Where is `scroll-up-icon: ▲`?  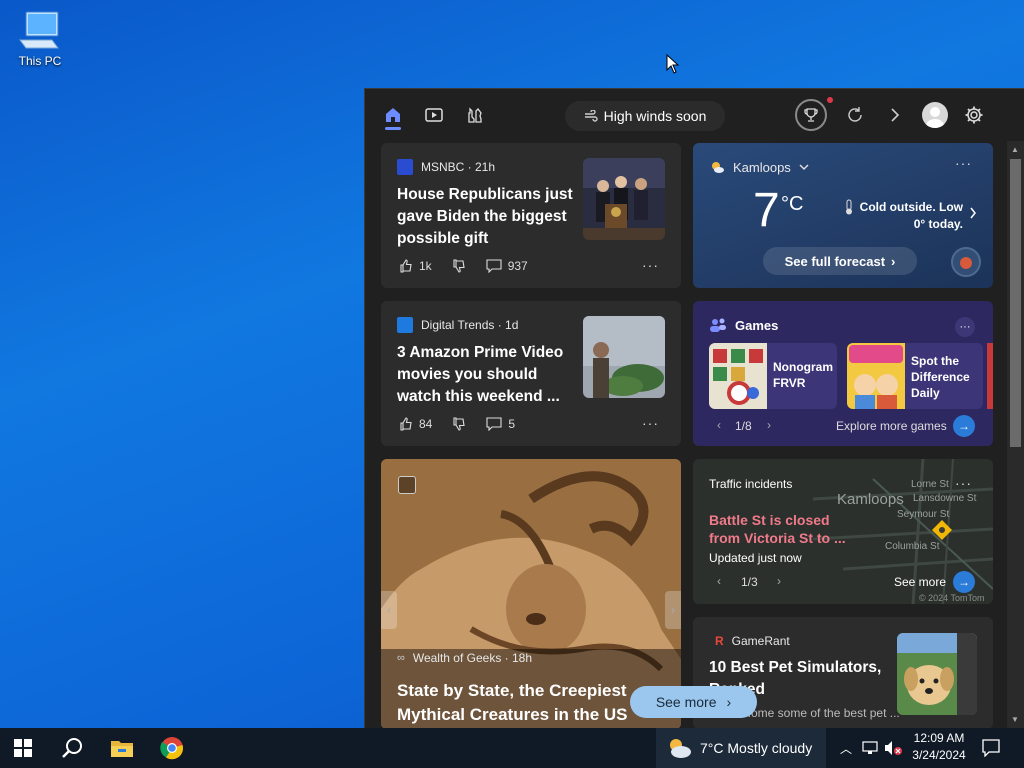
scroll-up-icon: ▲ is located at coordinates (1015, 149).